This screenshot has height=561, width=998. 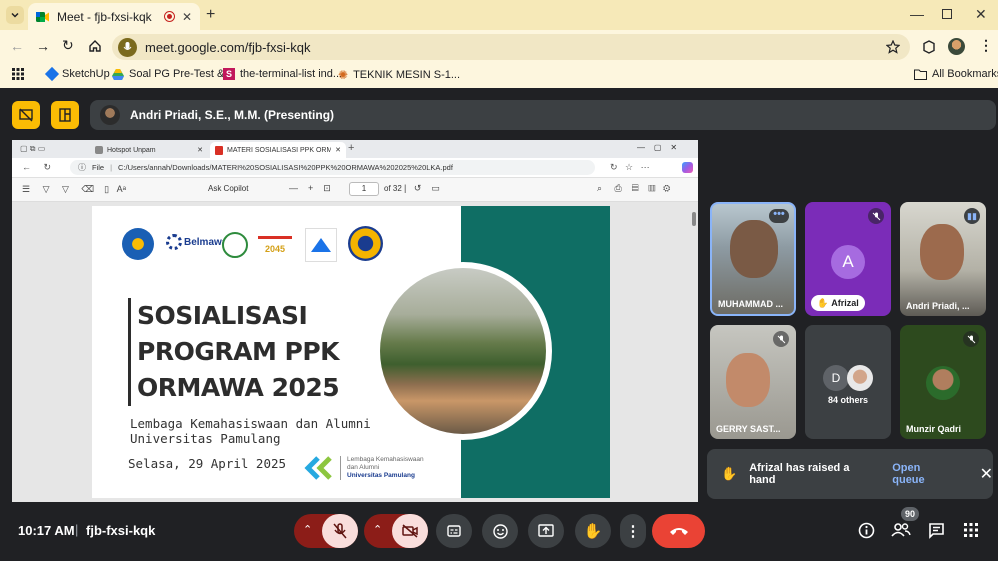 I want to click on present-off-icon, so click(x=26, y=115).